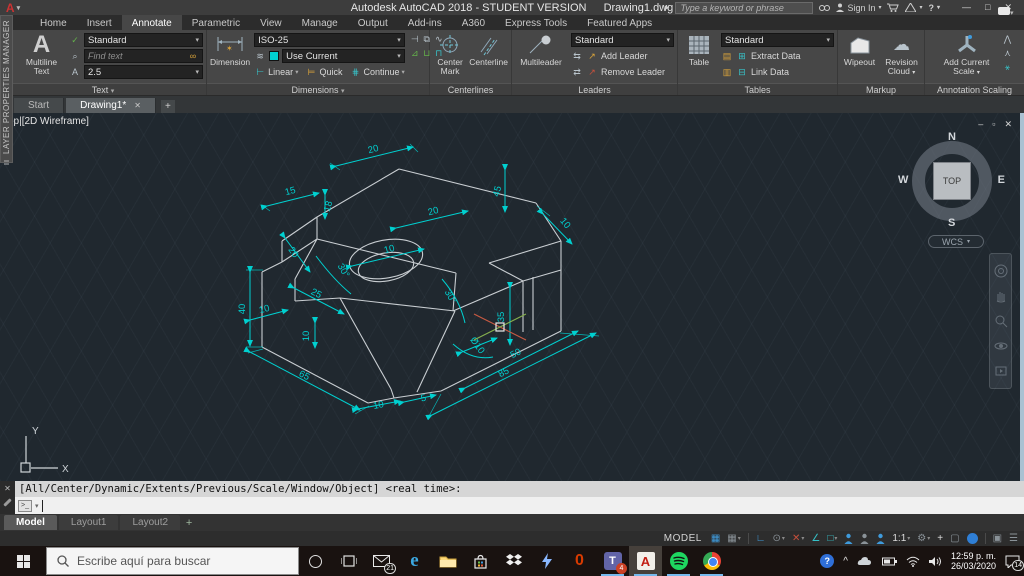 The width and height of the screenshot is (1024, 576). What do you see at coordinates (966, 7) in the screenshot?
I see `minimize-button: —` at bounding box center [966, 7].